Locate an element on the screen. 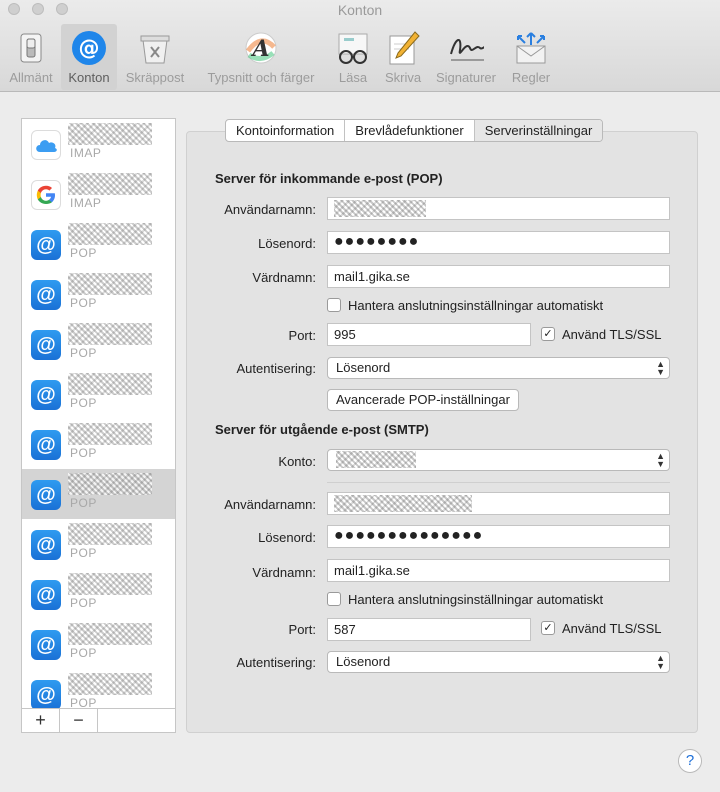 Image resolution: width=720 pixels, height=792 pixels. signature-icon is located at coordinates (466, 48).